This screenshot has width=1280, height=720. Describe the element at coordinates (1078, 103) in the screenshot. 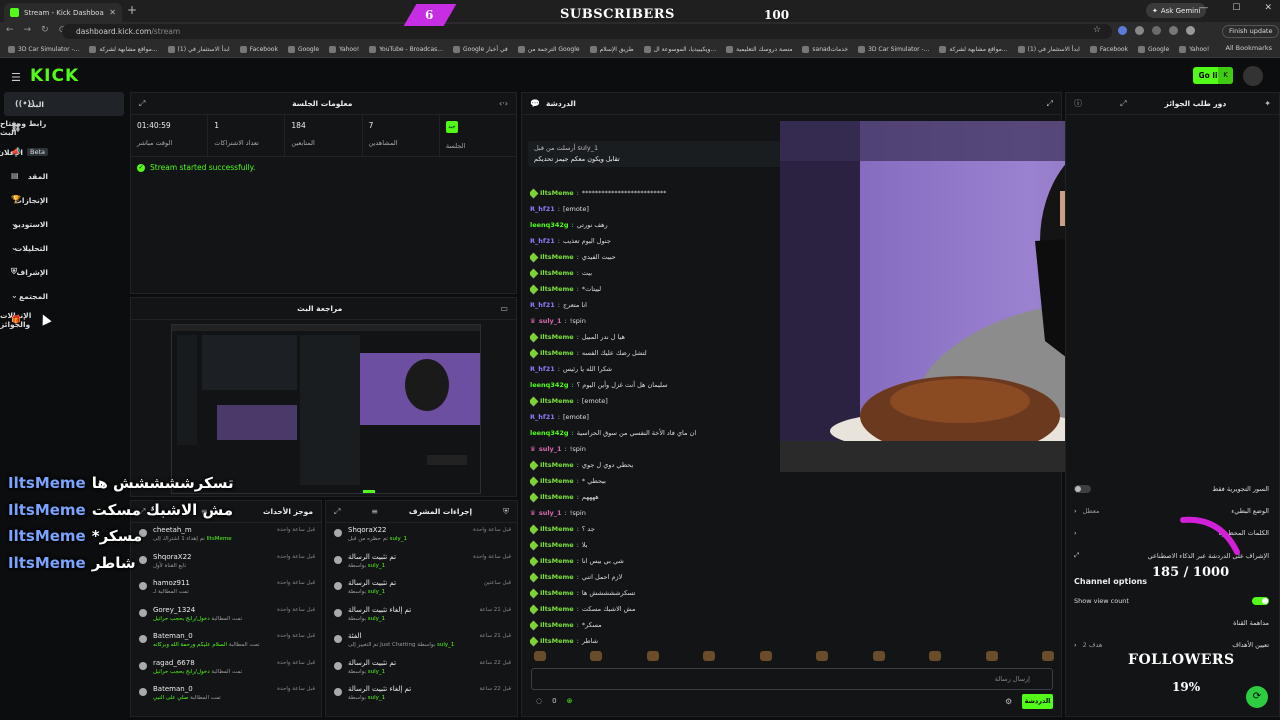

I see `info-icon: ⓘ` at that location.